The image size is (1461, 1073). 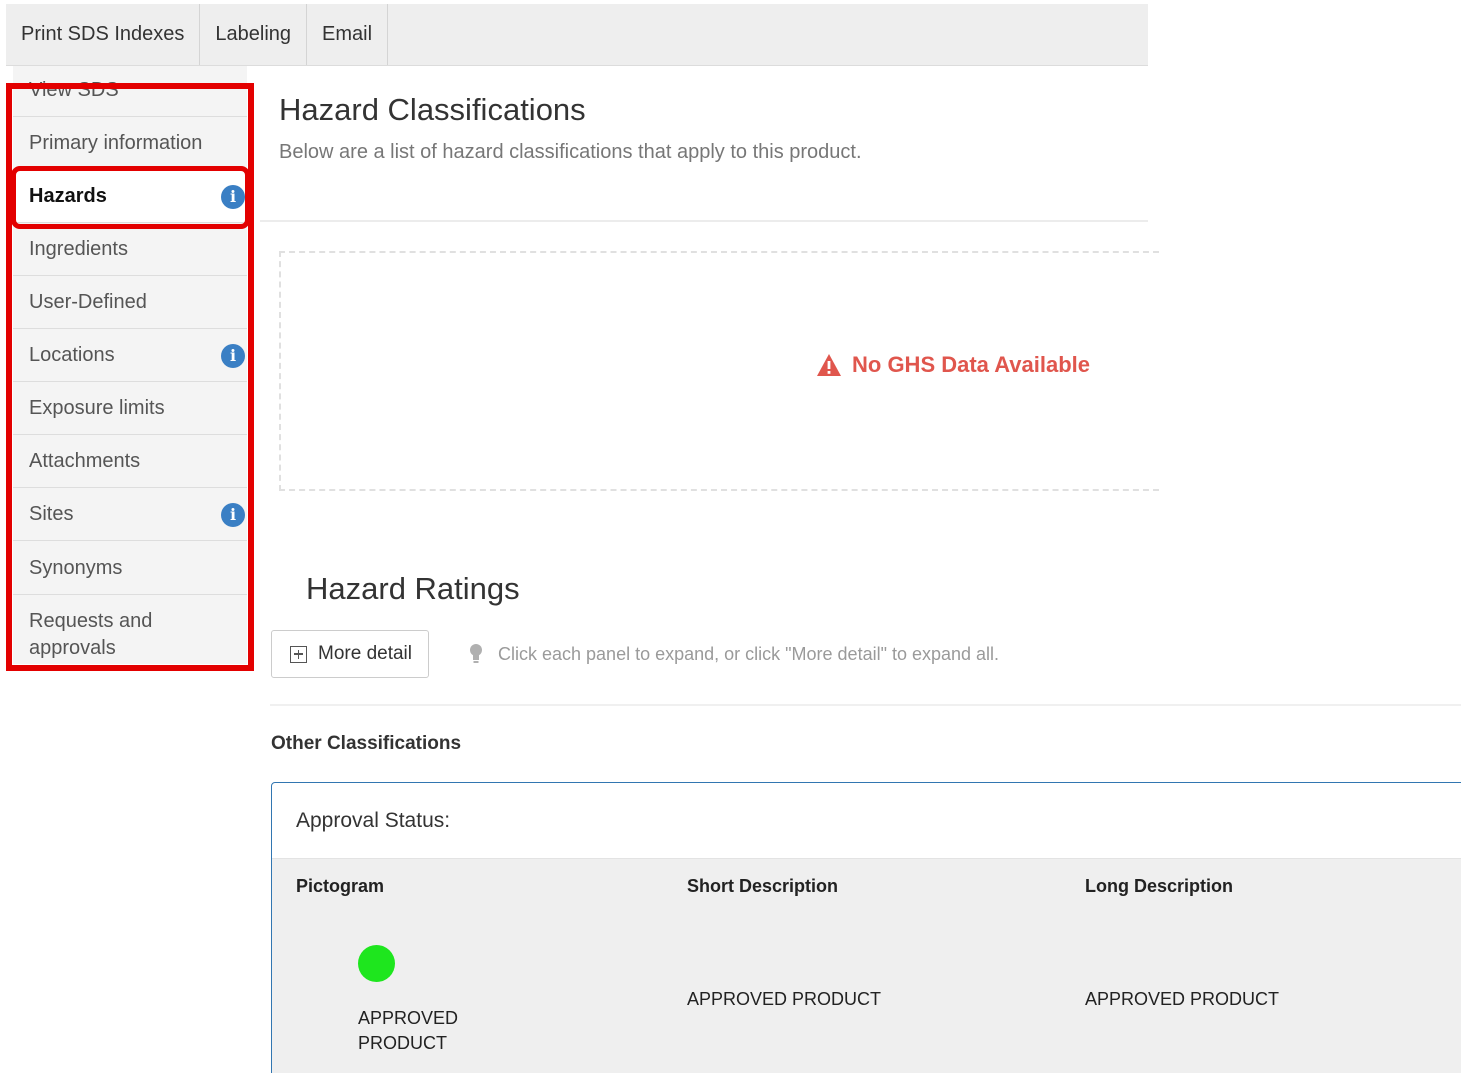 I want to click on sidebar-item-label: Primary information, so click(x=116, y=143).